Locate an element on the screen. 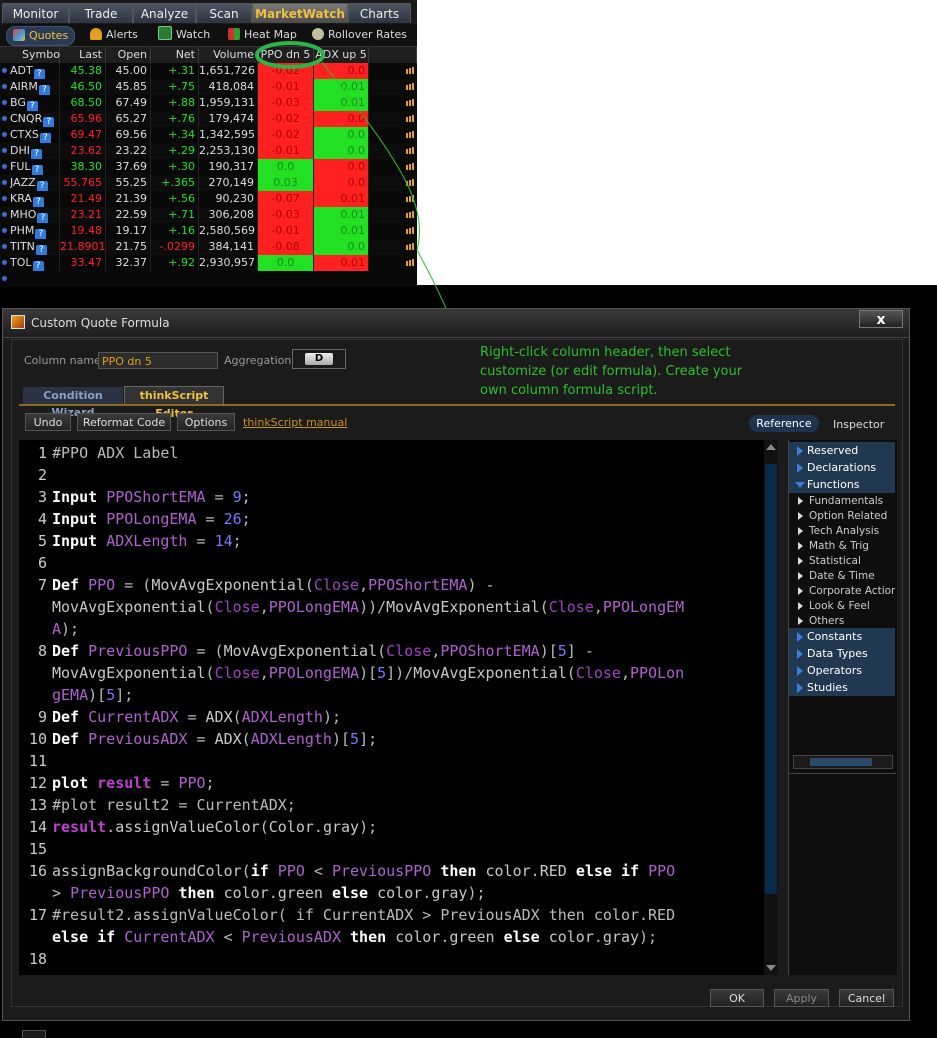 The image size is (937, 1038). highlight-circle is located at coordinates (290, 55).